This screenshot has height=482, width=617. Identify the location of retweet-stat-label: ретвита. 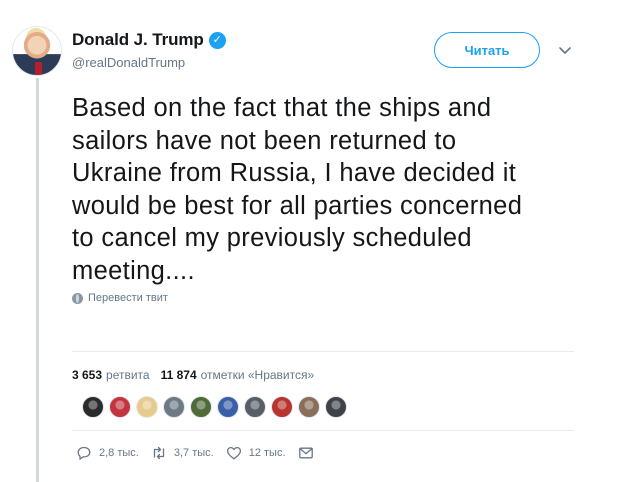
(128, 375).